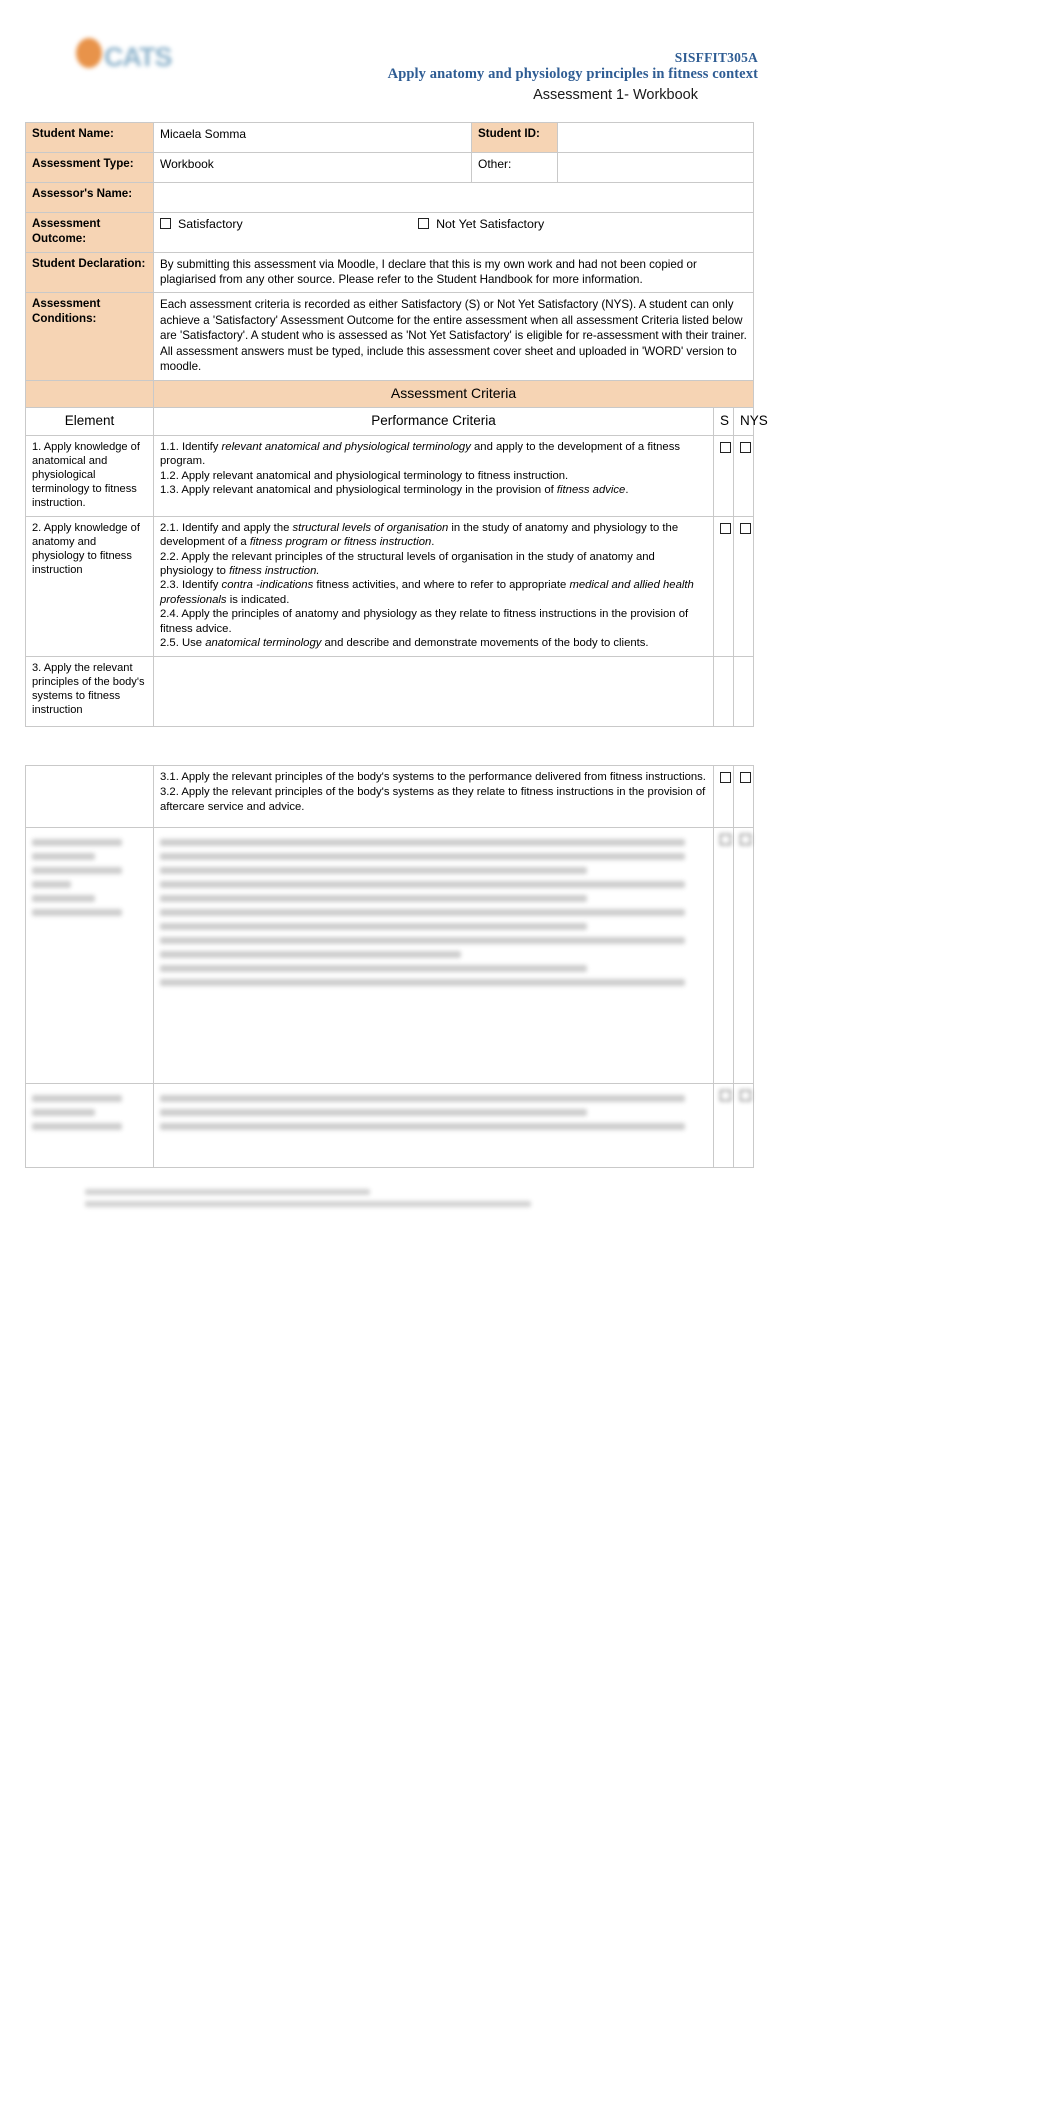  What do you see at coordinates (433, 691) in the screenshot?
I see `performance-criteria-list` at bounding box center [433, 691].